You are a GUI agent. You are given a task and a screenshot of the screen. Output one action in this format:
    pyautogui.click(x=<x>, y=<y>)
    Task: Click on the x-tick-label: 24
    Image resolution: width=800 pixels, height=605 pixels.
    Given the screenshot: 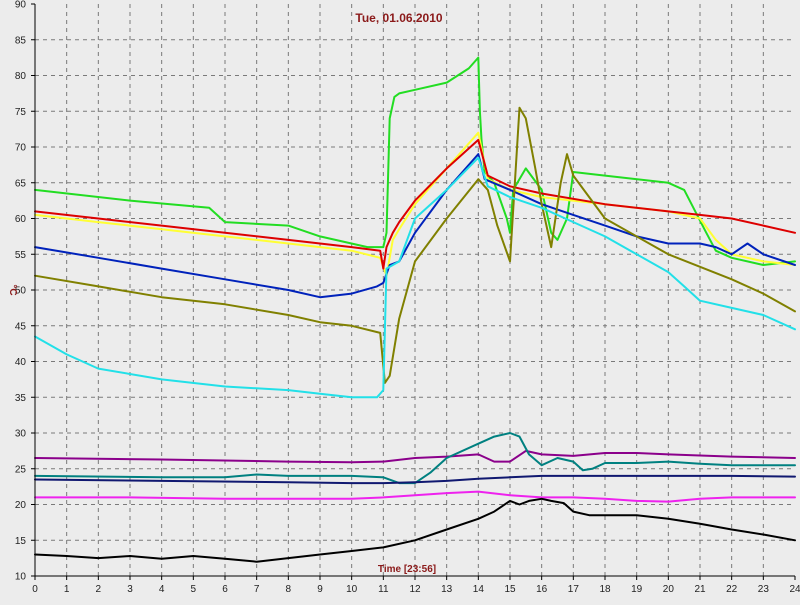 What is the action you would take?
    pyautogui.click(x=794, y=589)
    